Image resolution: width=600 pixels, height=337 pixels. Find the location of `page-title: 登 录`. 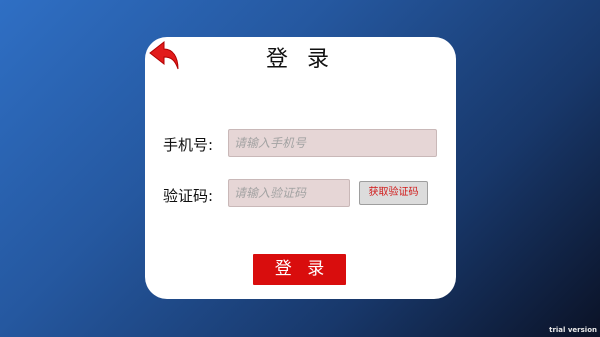

page-title: 登 录 is located at coordinates (300, 59).